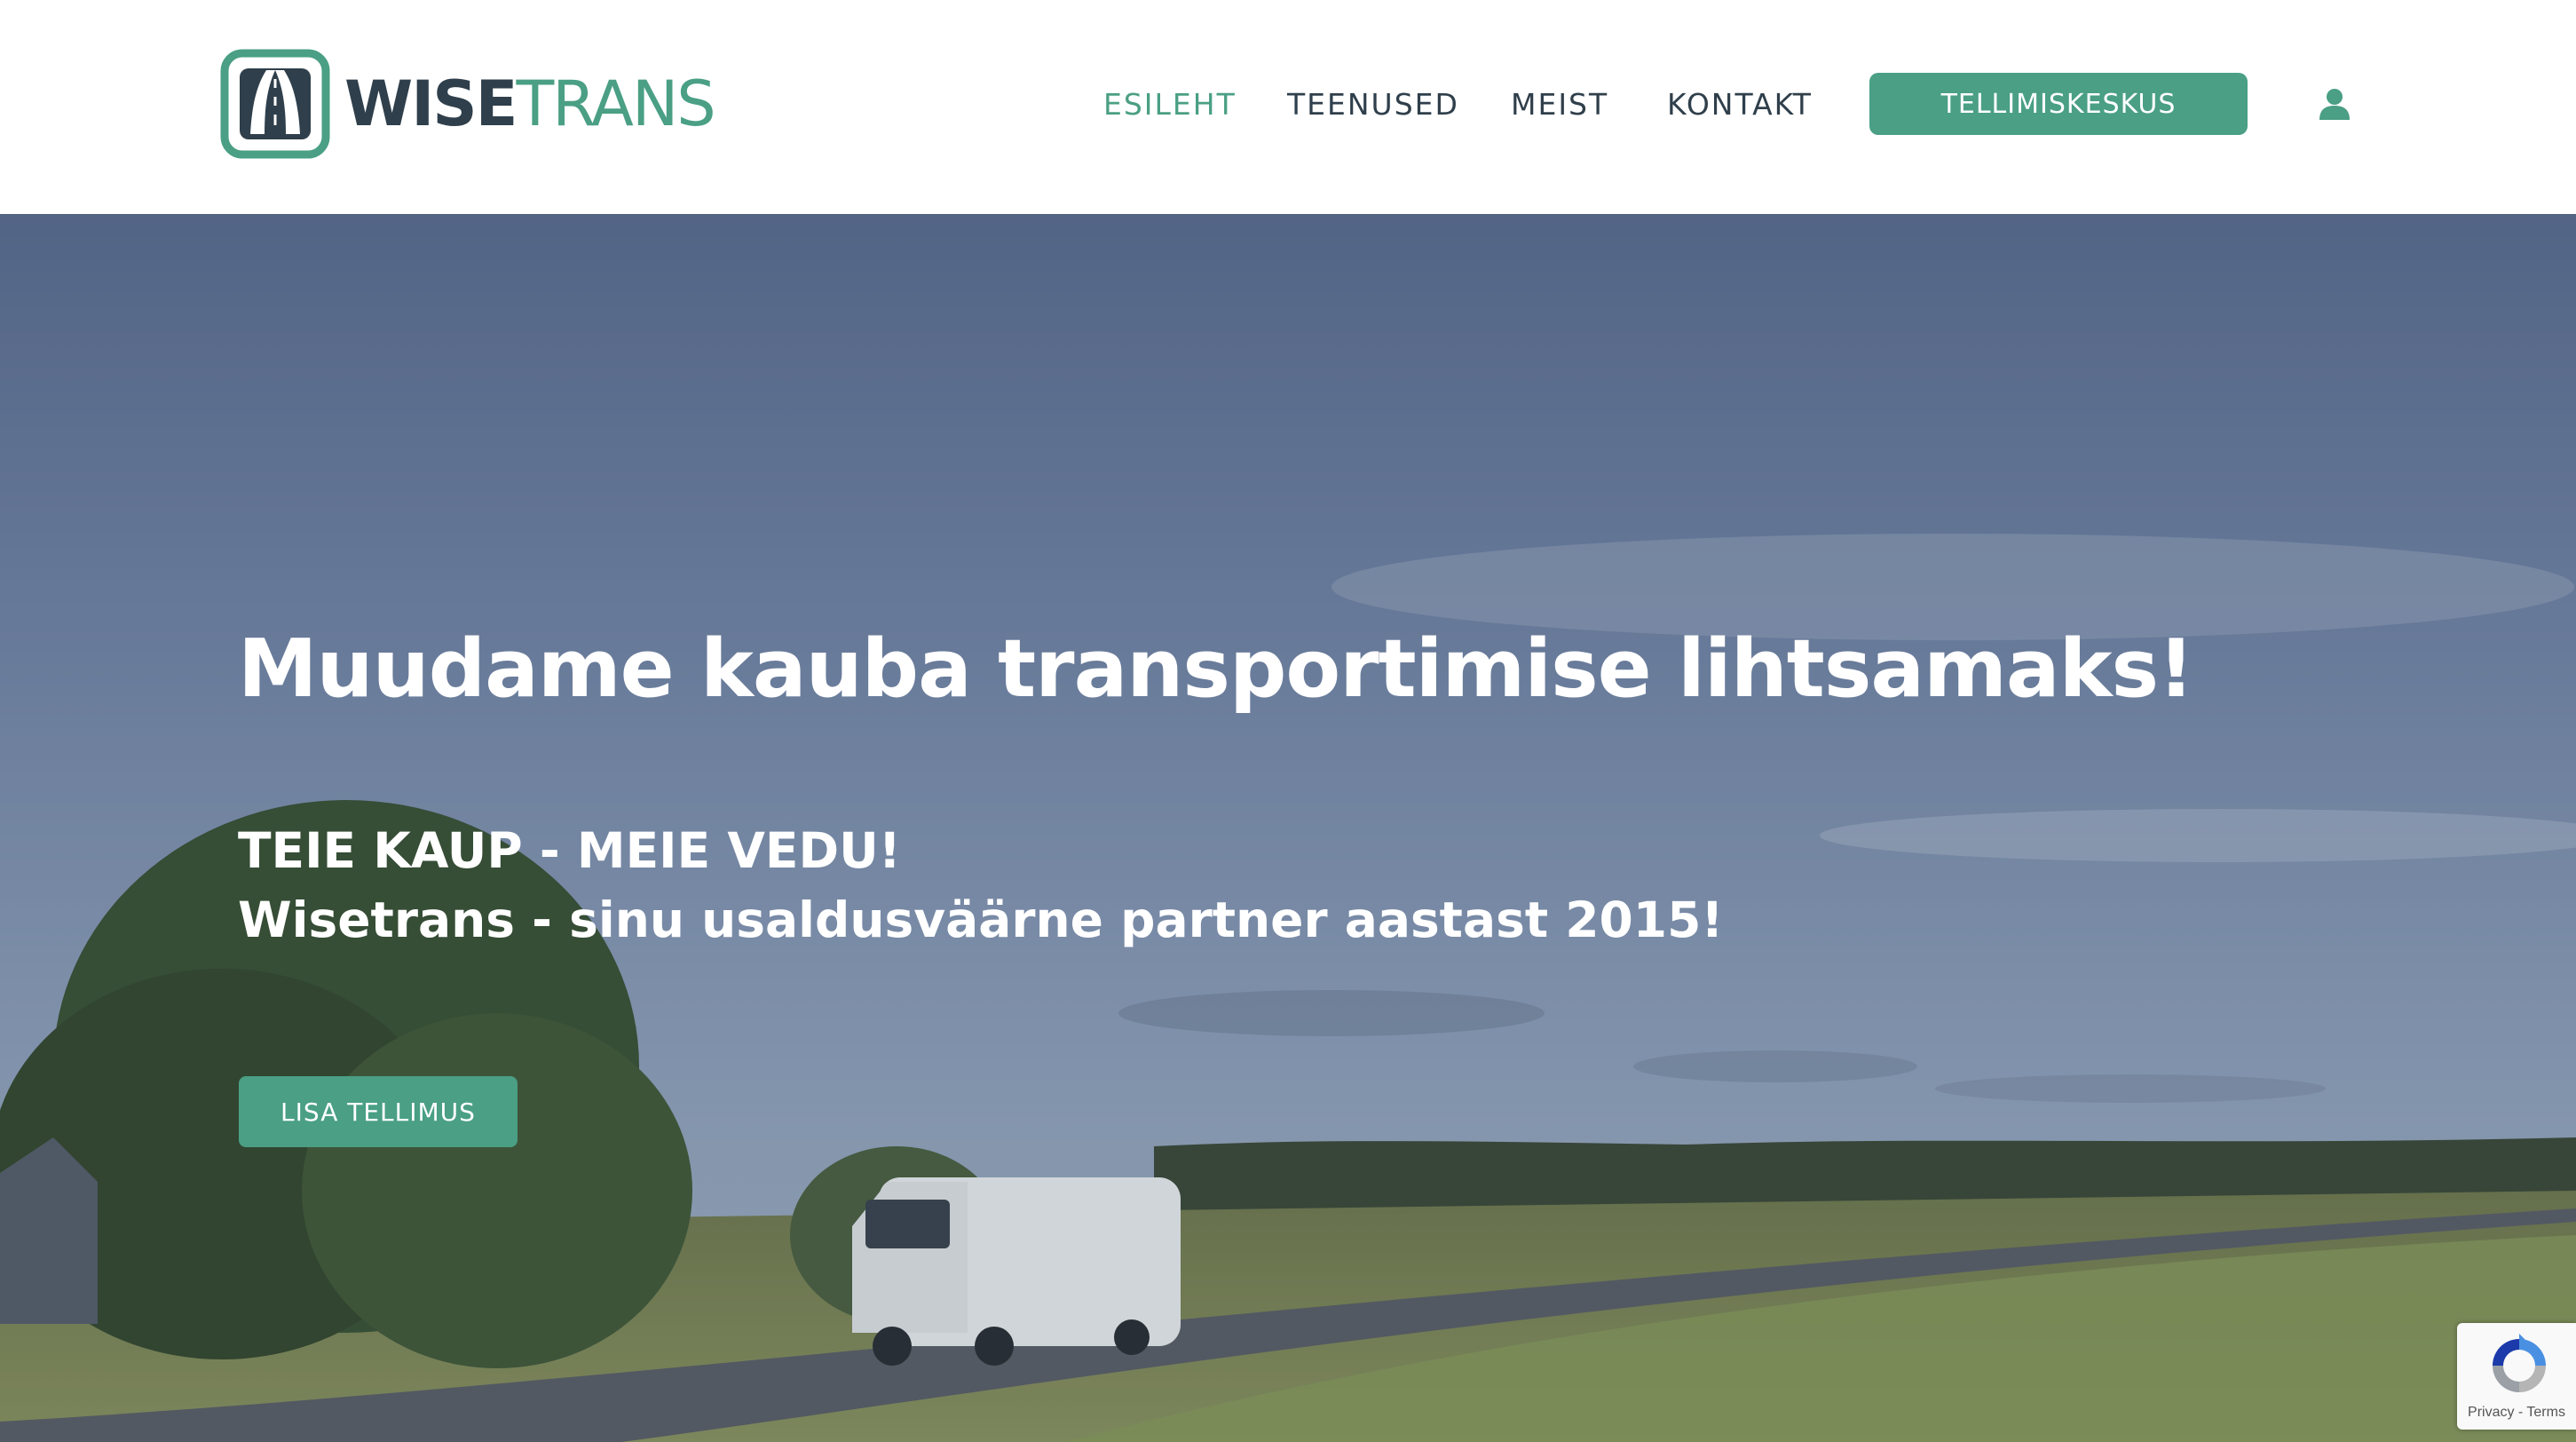 This screenshot has width=2576, height=1442. Describe the element at coordinates (1740, 104) in the screenshot. I see `nav-item-kontakt: KONTAKT` at that location.